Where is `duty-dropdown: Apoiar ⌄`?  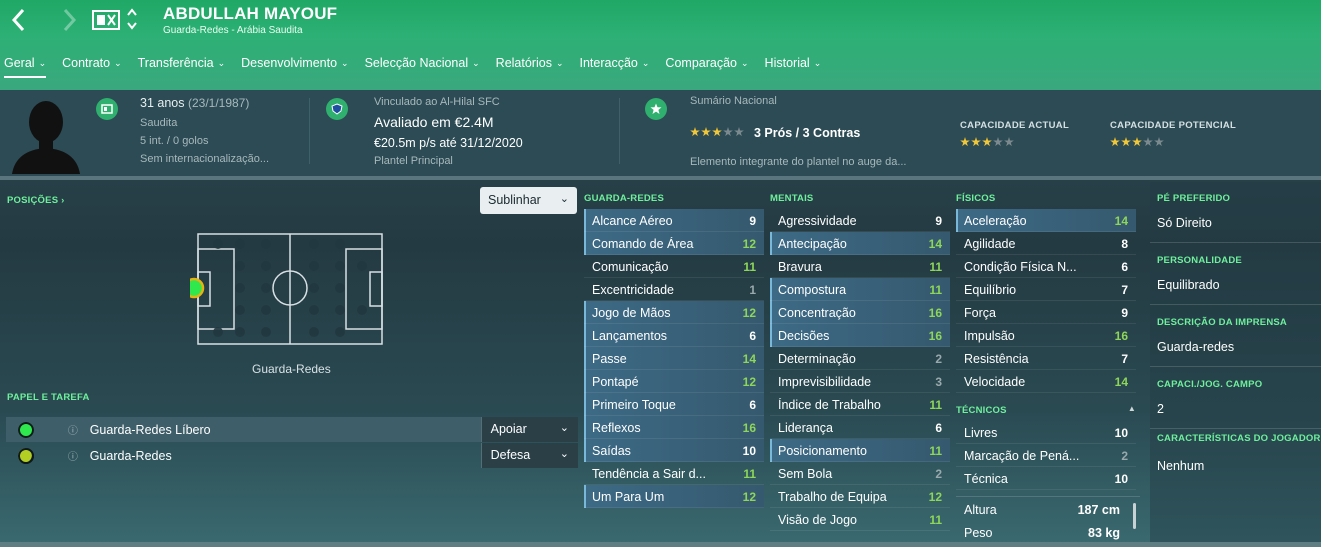 duty-dropdown: Apoiar ⌄ is located at coordinates (529, 429).